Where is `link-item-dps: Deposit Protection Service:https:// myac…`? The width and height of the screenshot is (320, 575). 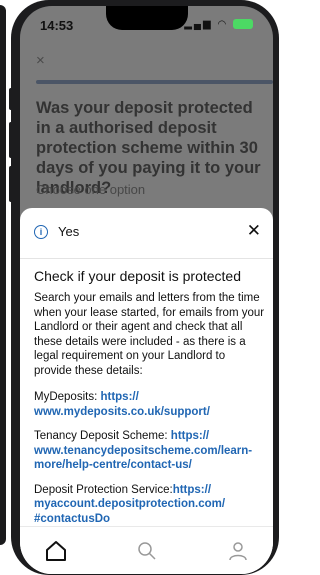
link-item-dps: Deposit Protection Service:https:// myac… is located at coordinates (150, 505).